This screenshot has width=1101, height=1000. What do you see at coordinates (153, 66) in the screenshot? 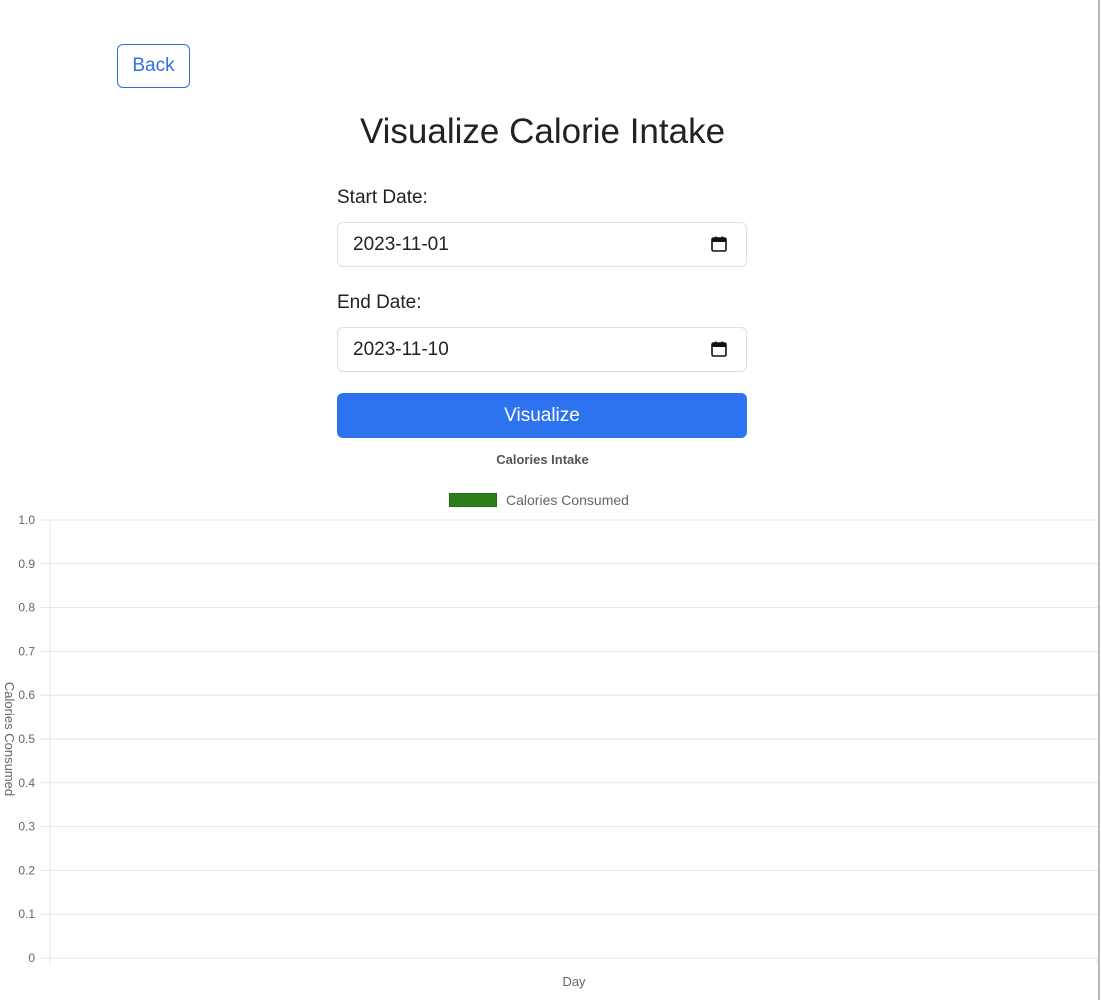
I see `back-button: Back` at bounding box center [153, 66].